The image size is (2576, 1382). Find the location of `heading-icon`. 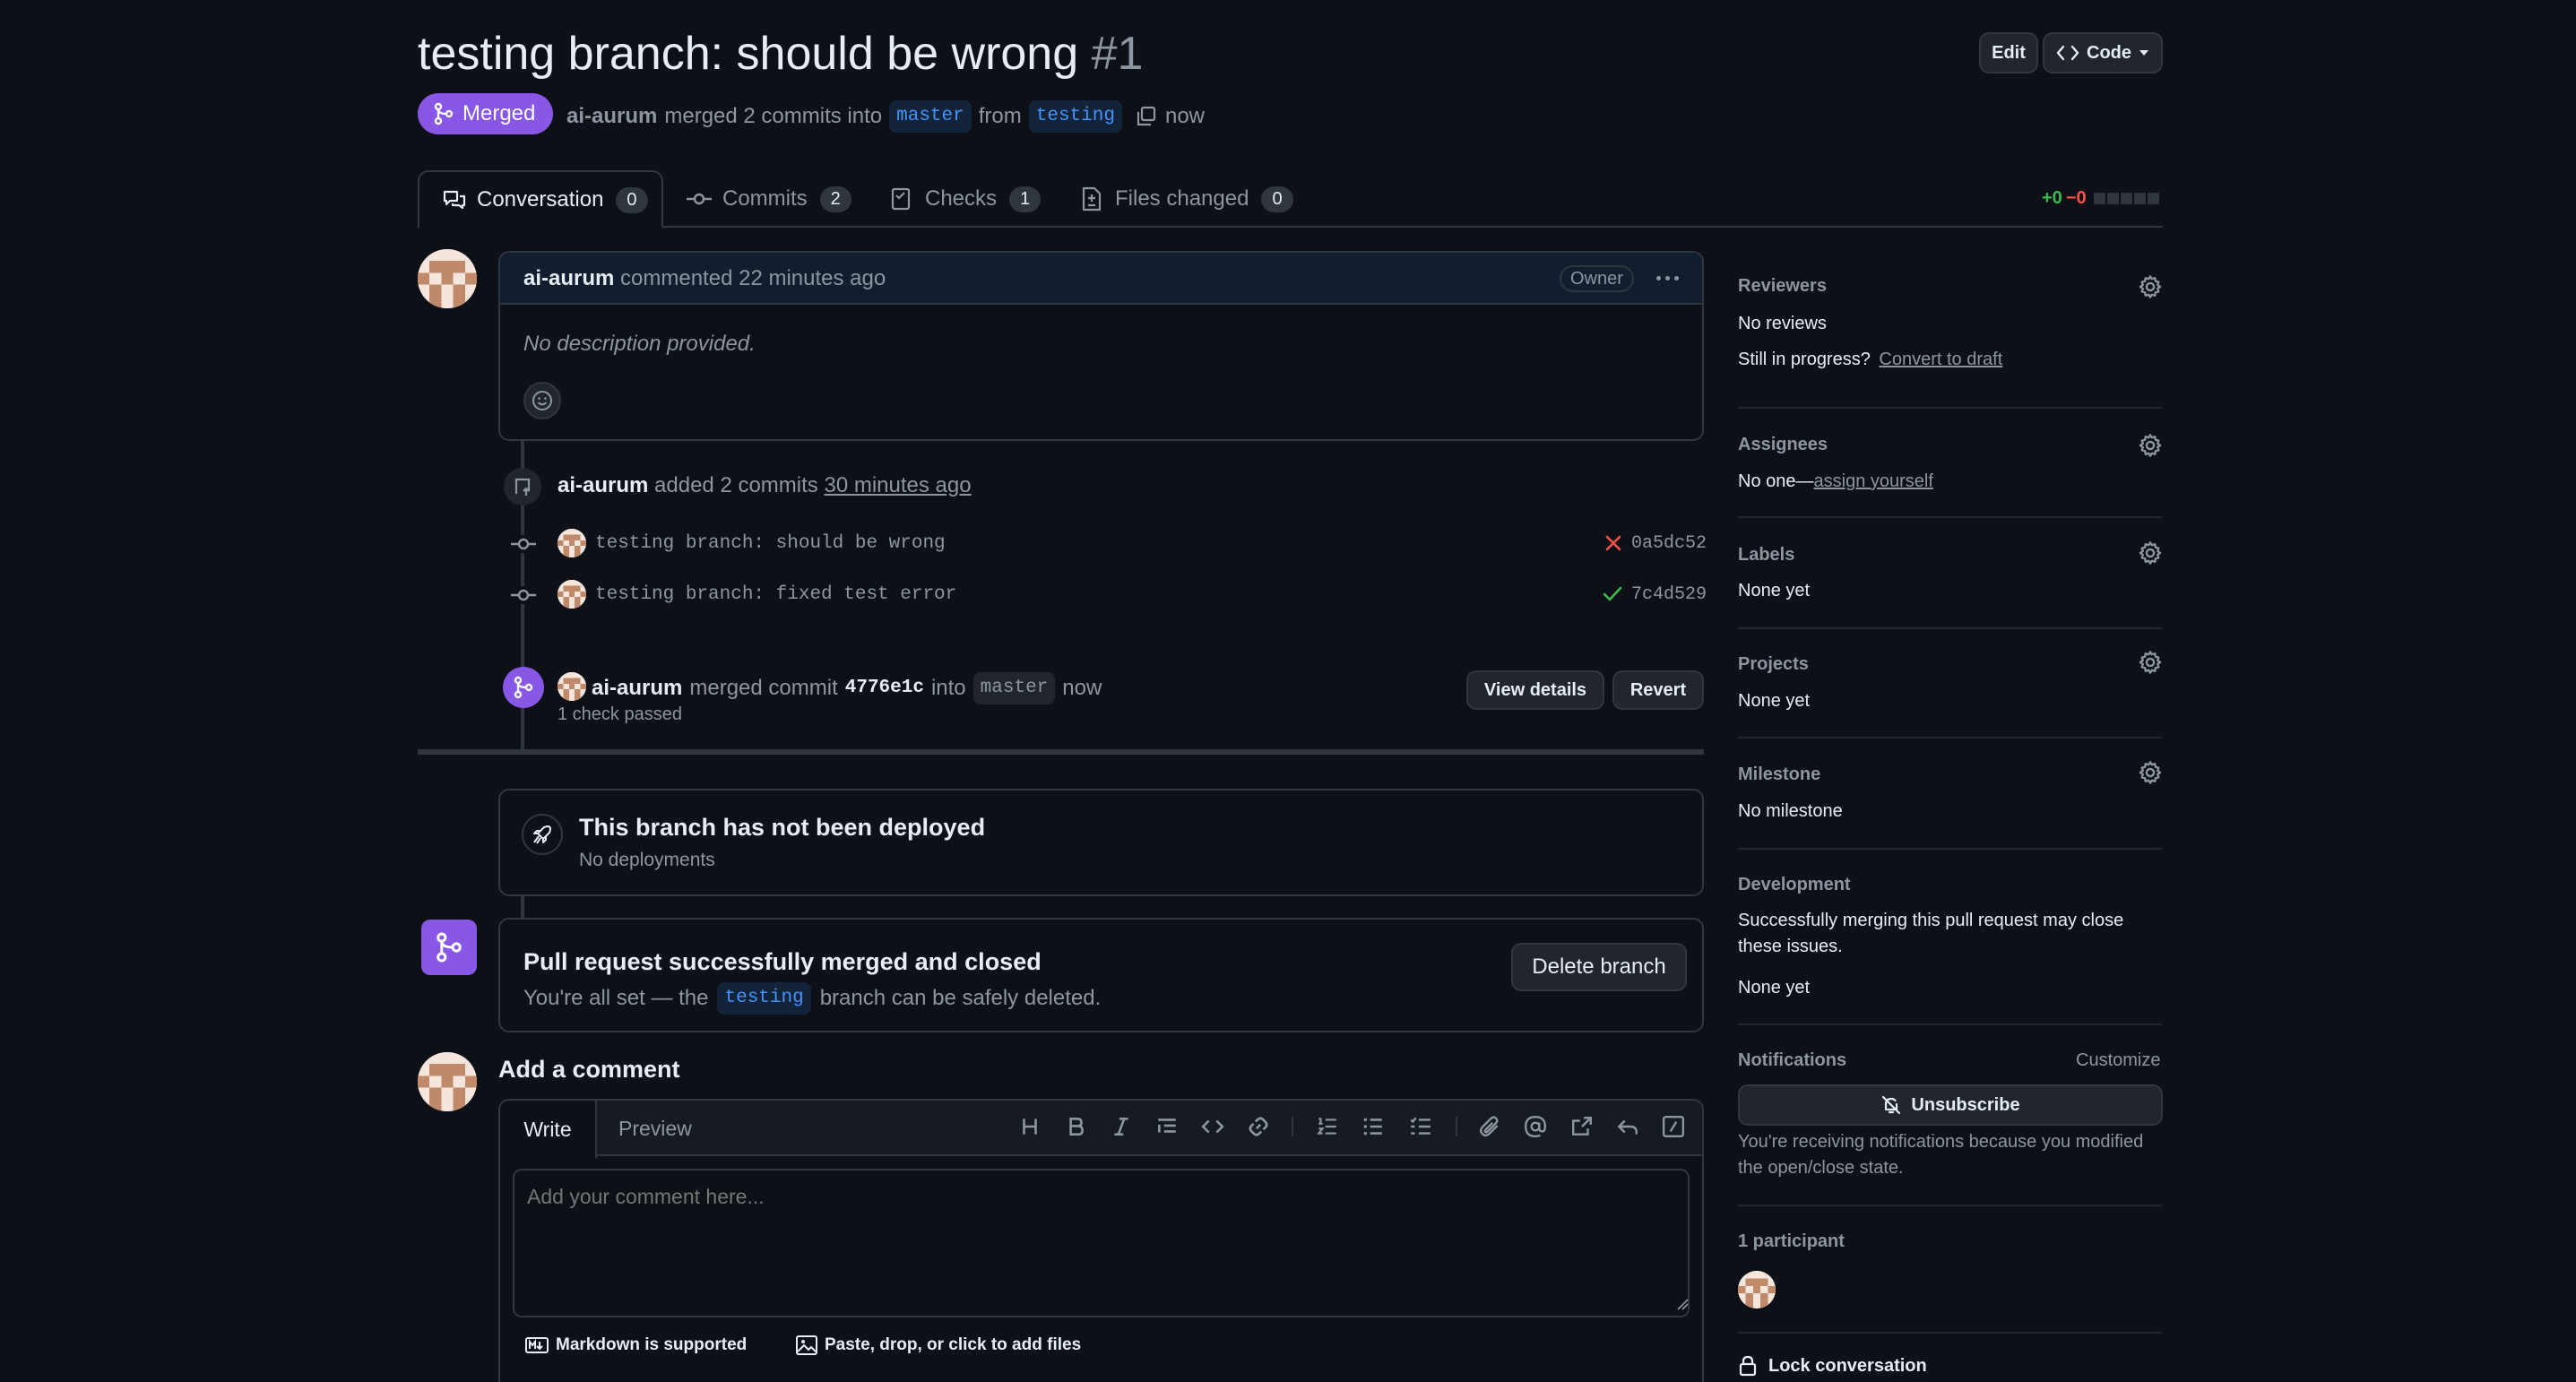

heading-icon is located at coordinates (1029, 1126).